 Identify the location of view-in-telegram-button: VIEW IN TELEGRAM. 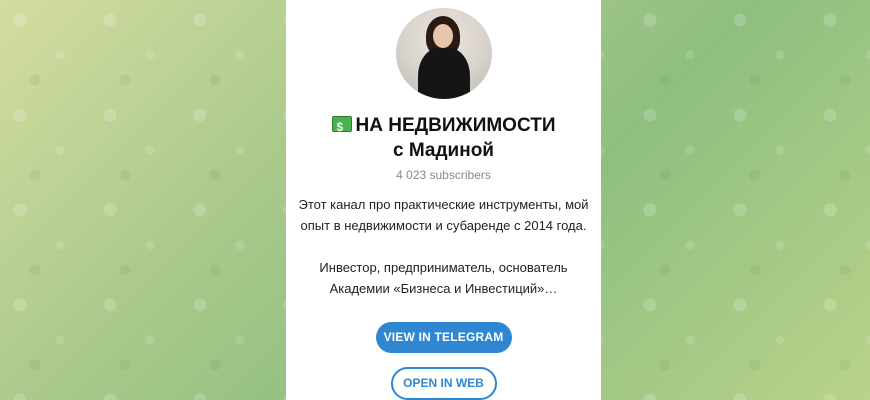
(443, 337).